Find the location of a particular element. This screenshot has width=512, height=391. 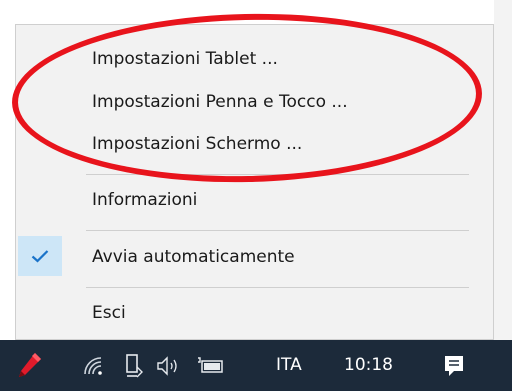

input-language-indicator: ITA is located at coordinates (289, 365).